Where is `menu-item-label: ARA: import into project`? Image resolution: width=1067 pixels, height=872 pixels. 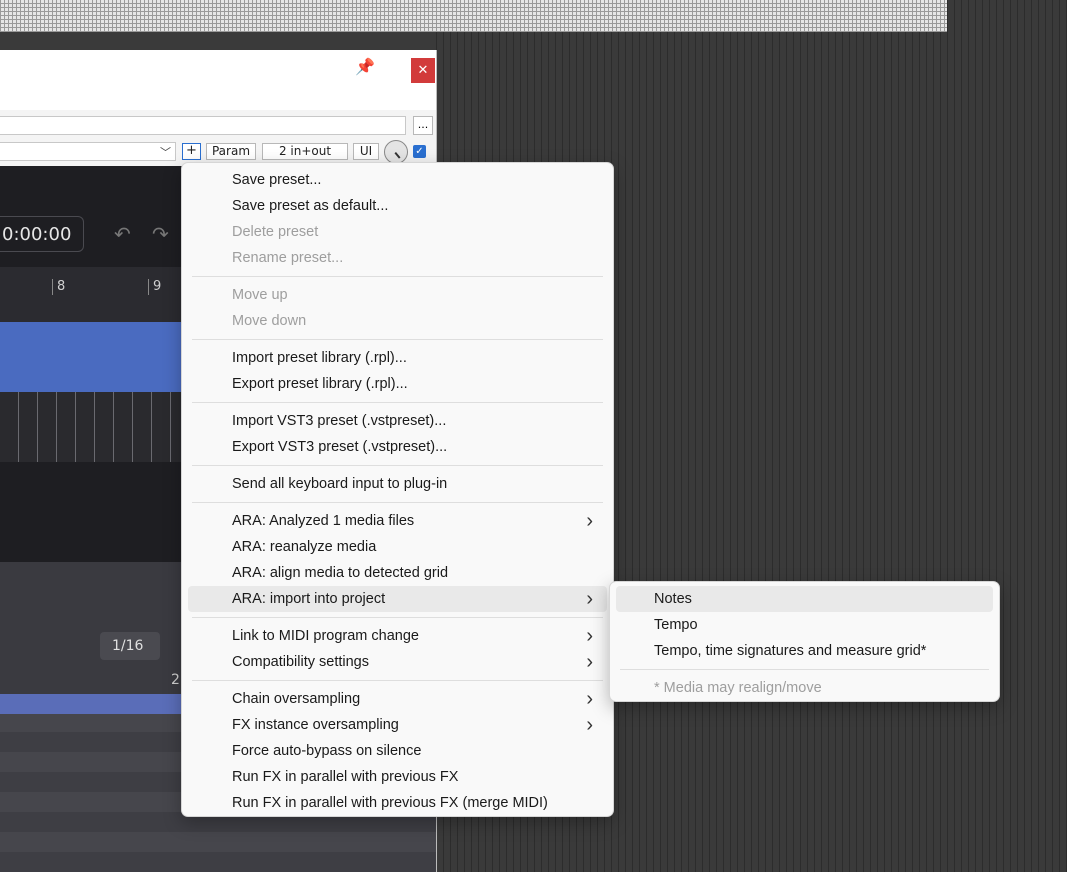
menu-item-label: ARA: import into project is located at coordinates (309, 599).